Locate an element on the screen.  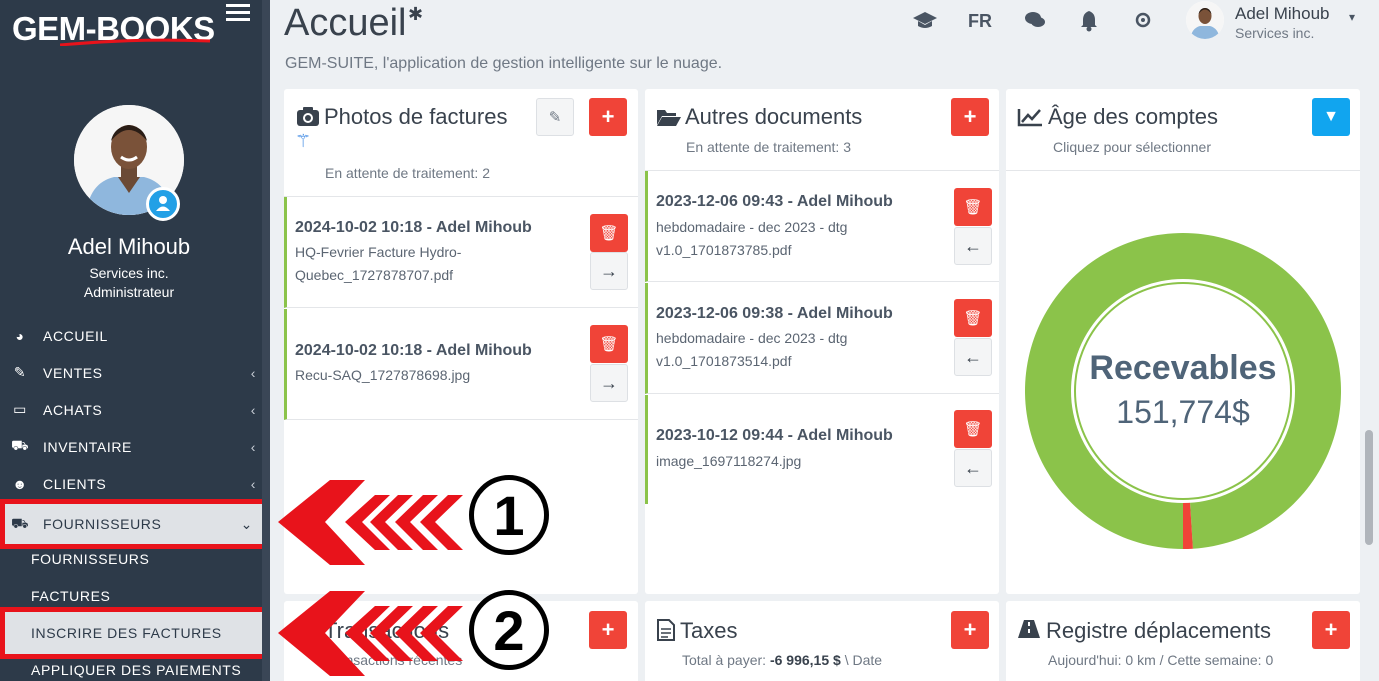
chevron-down-icon: ⌄ is located at coordinates (246, 523).